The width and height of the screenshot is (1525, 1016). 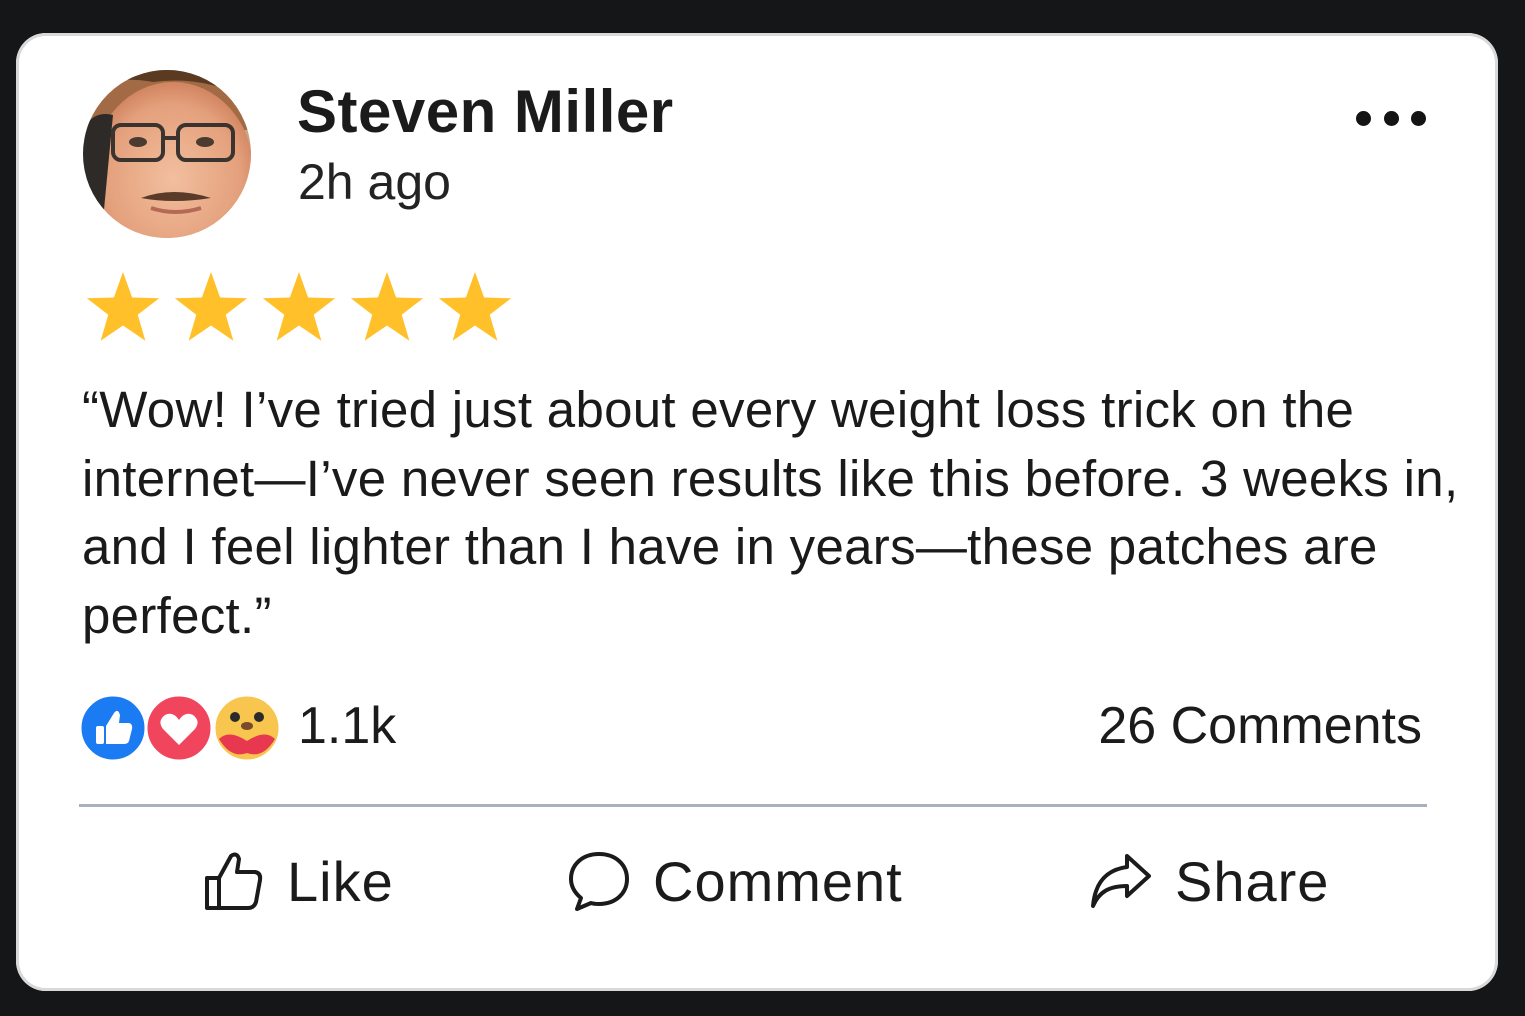 I want to click on star-rating, so click(x=299, y=306).